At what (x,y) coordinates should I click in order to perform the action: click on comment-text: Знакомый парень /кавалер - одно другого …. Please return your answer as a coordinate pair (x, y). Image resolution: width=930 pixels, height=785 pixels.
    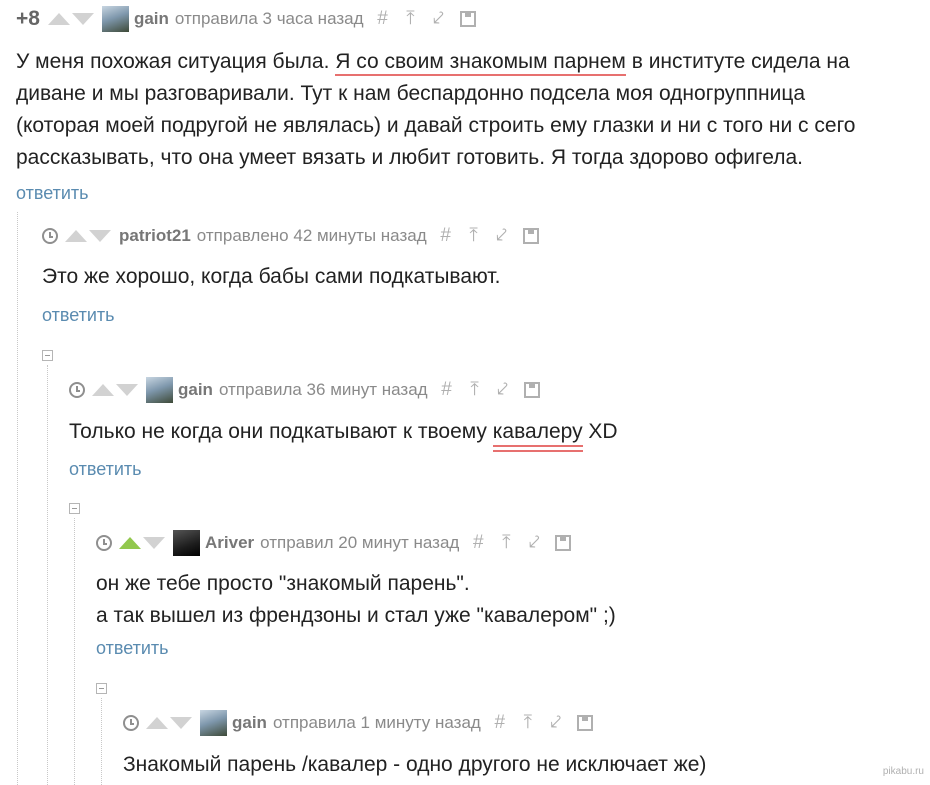
    Looking at the image, I should click on (415, 764).